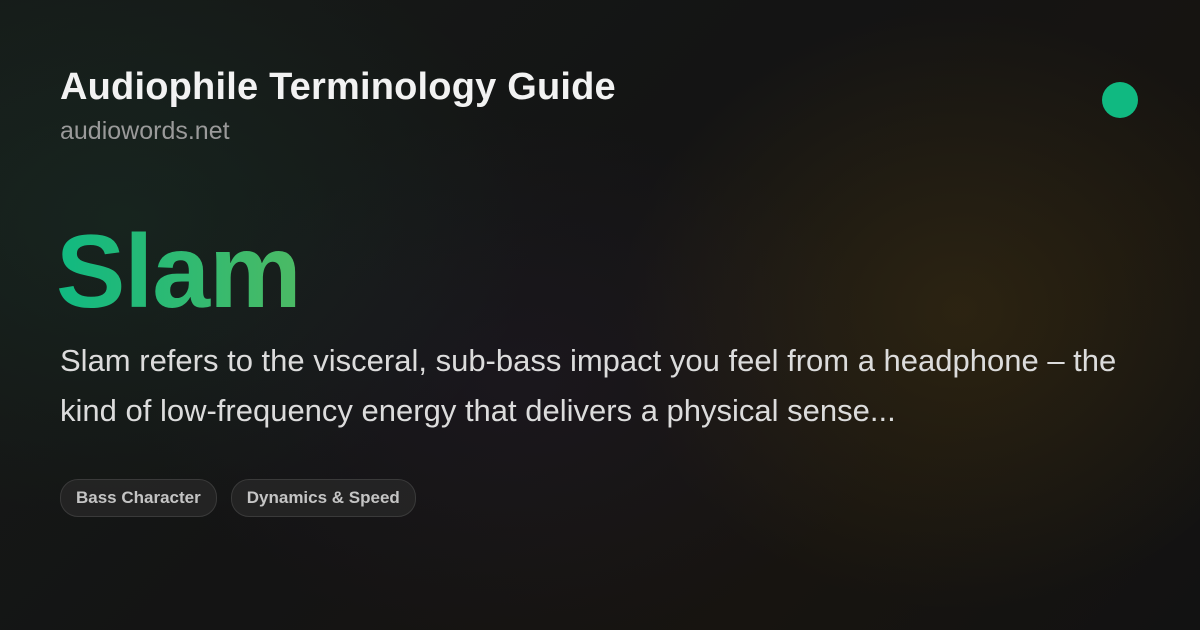  Describe the element at coordinates (145, 131) in the screenshot. I see `site-domain: audiowords.net` at that location.